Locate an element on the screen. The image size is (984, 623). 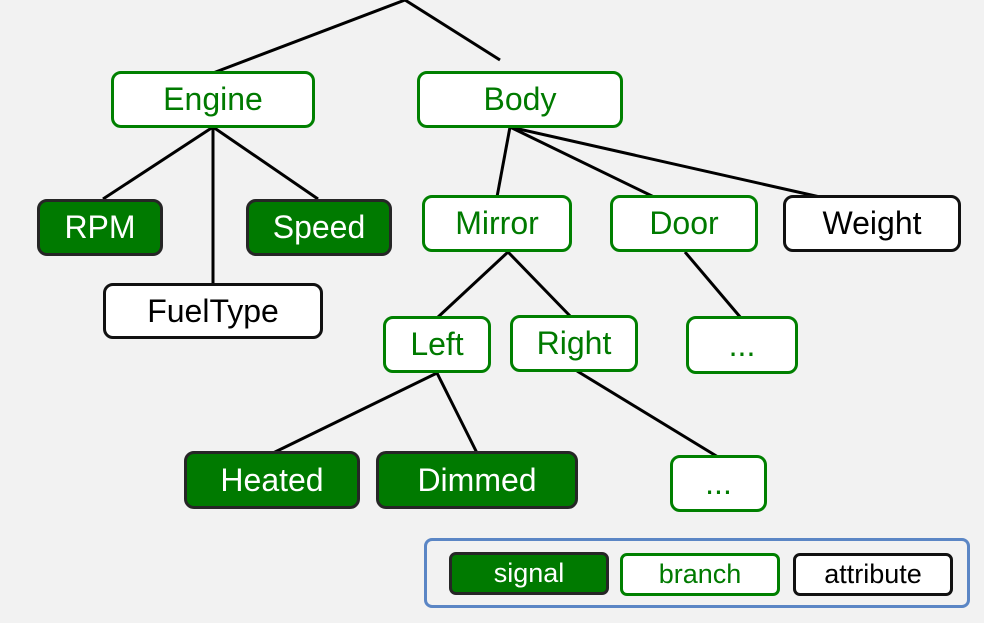
legend: signal branch attribute is located at coordinates (697, 573).